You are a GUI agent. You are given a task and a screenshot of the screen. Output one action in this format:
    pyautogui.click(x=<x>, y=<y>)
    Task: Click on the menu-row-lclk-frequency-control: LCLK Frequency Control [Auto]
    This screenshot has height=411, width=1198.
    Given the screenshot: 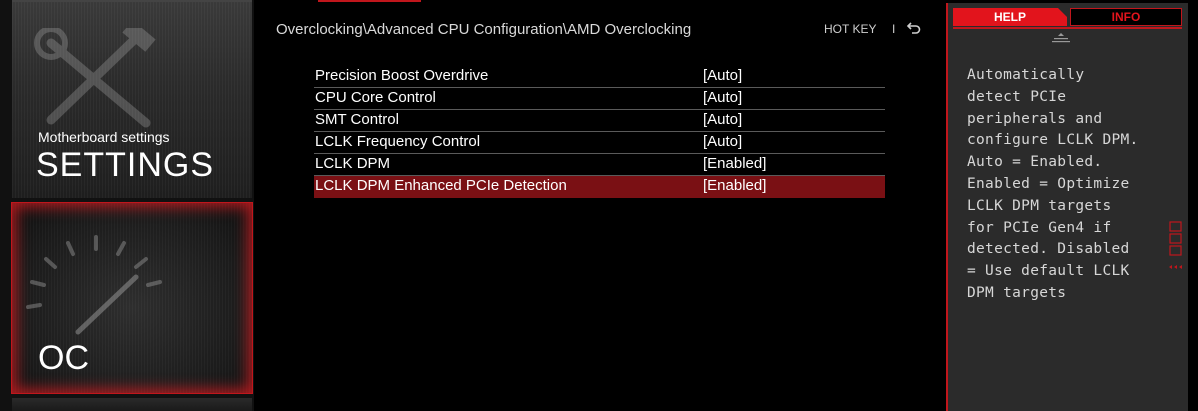 What is the action you would take?
    pyautogui.click(x=599, y=143)
    